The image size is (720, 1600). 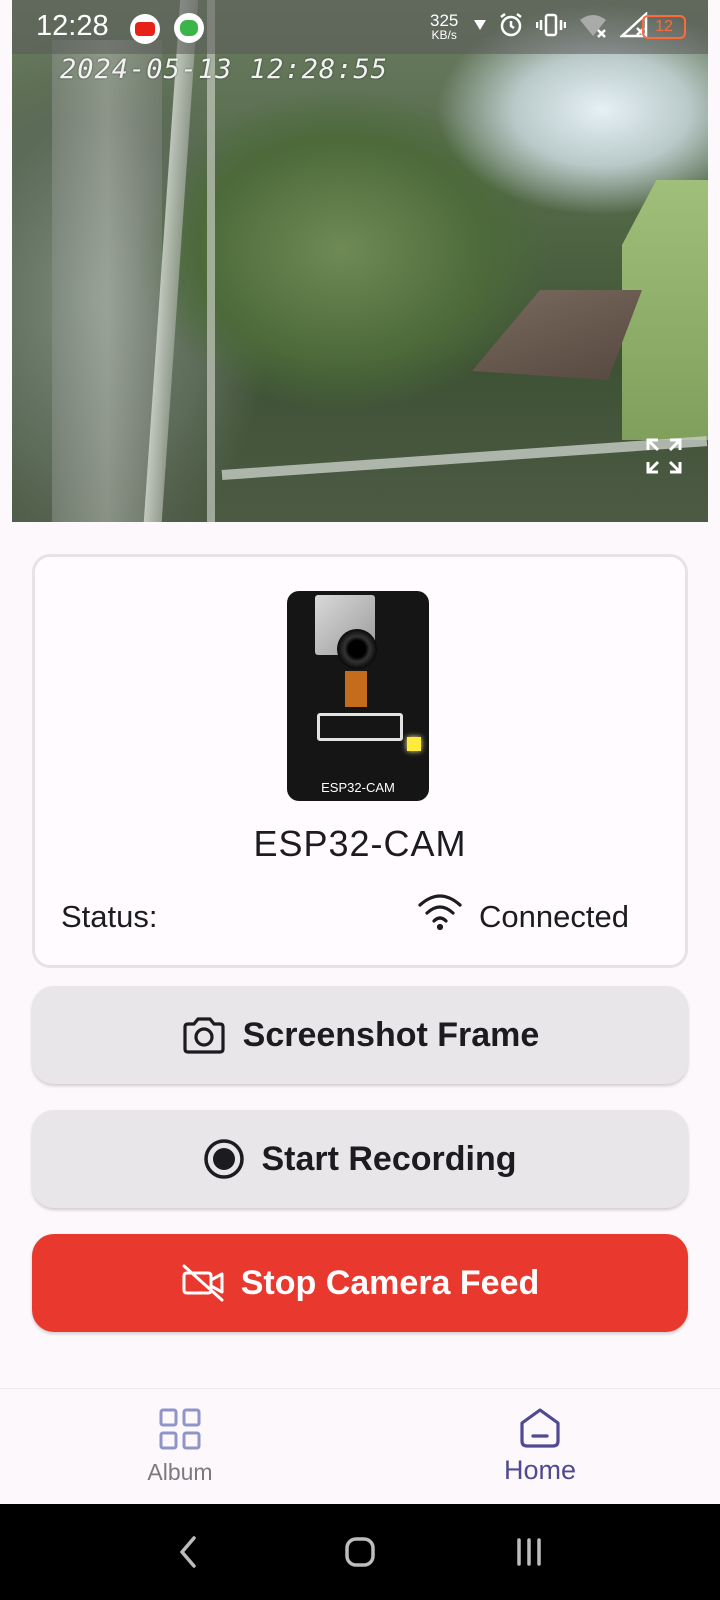 I want to click on start-recording-label: Start Recording, so click(x=389, y=1158).